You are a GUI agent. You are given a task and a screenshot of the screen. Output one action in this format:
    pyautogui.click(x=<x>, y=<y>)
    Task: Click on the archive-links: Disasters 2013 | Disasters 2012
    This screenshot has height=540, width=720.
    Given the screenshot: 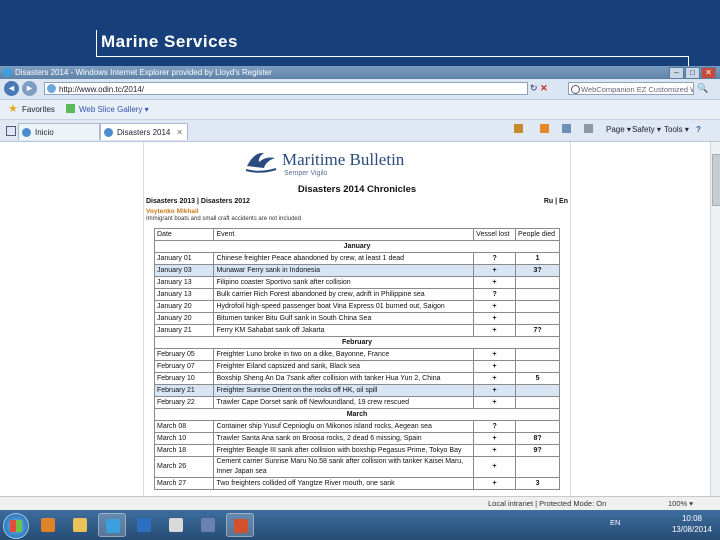 What is the action you would take?
    pyautogui.click(x=198, y=201)
    